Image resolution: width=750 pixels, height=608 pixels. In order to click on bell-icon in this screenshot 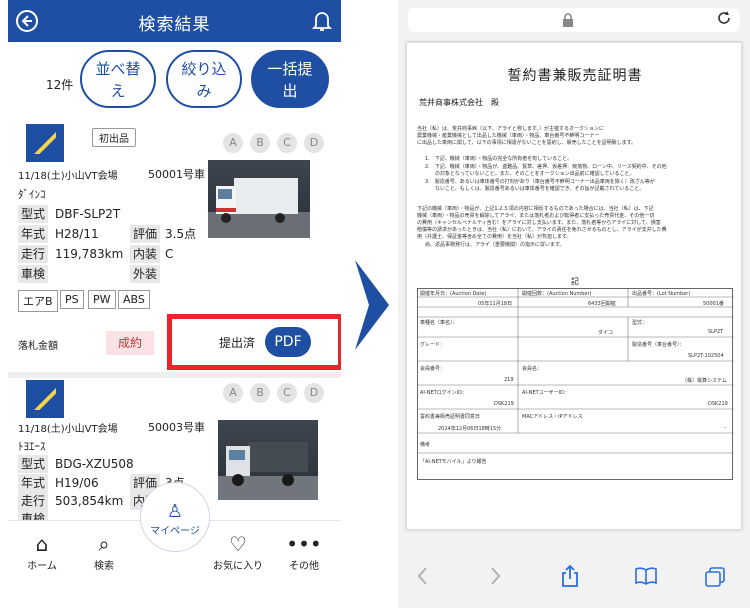, I will do `click(322, 21)`.